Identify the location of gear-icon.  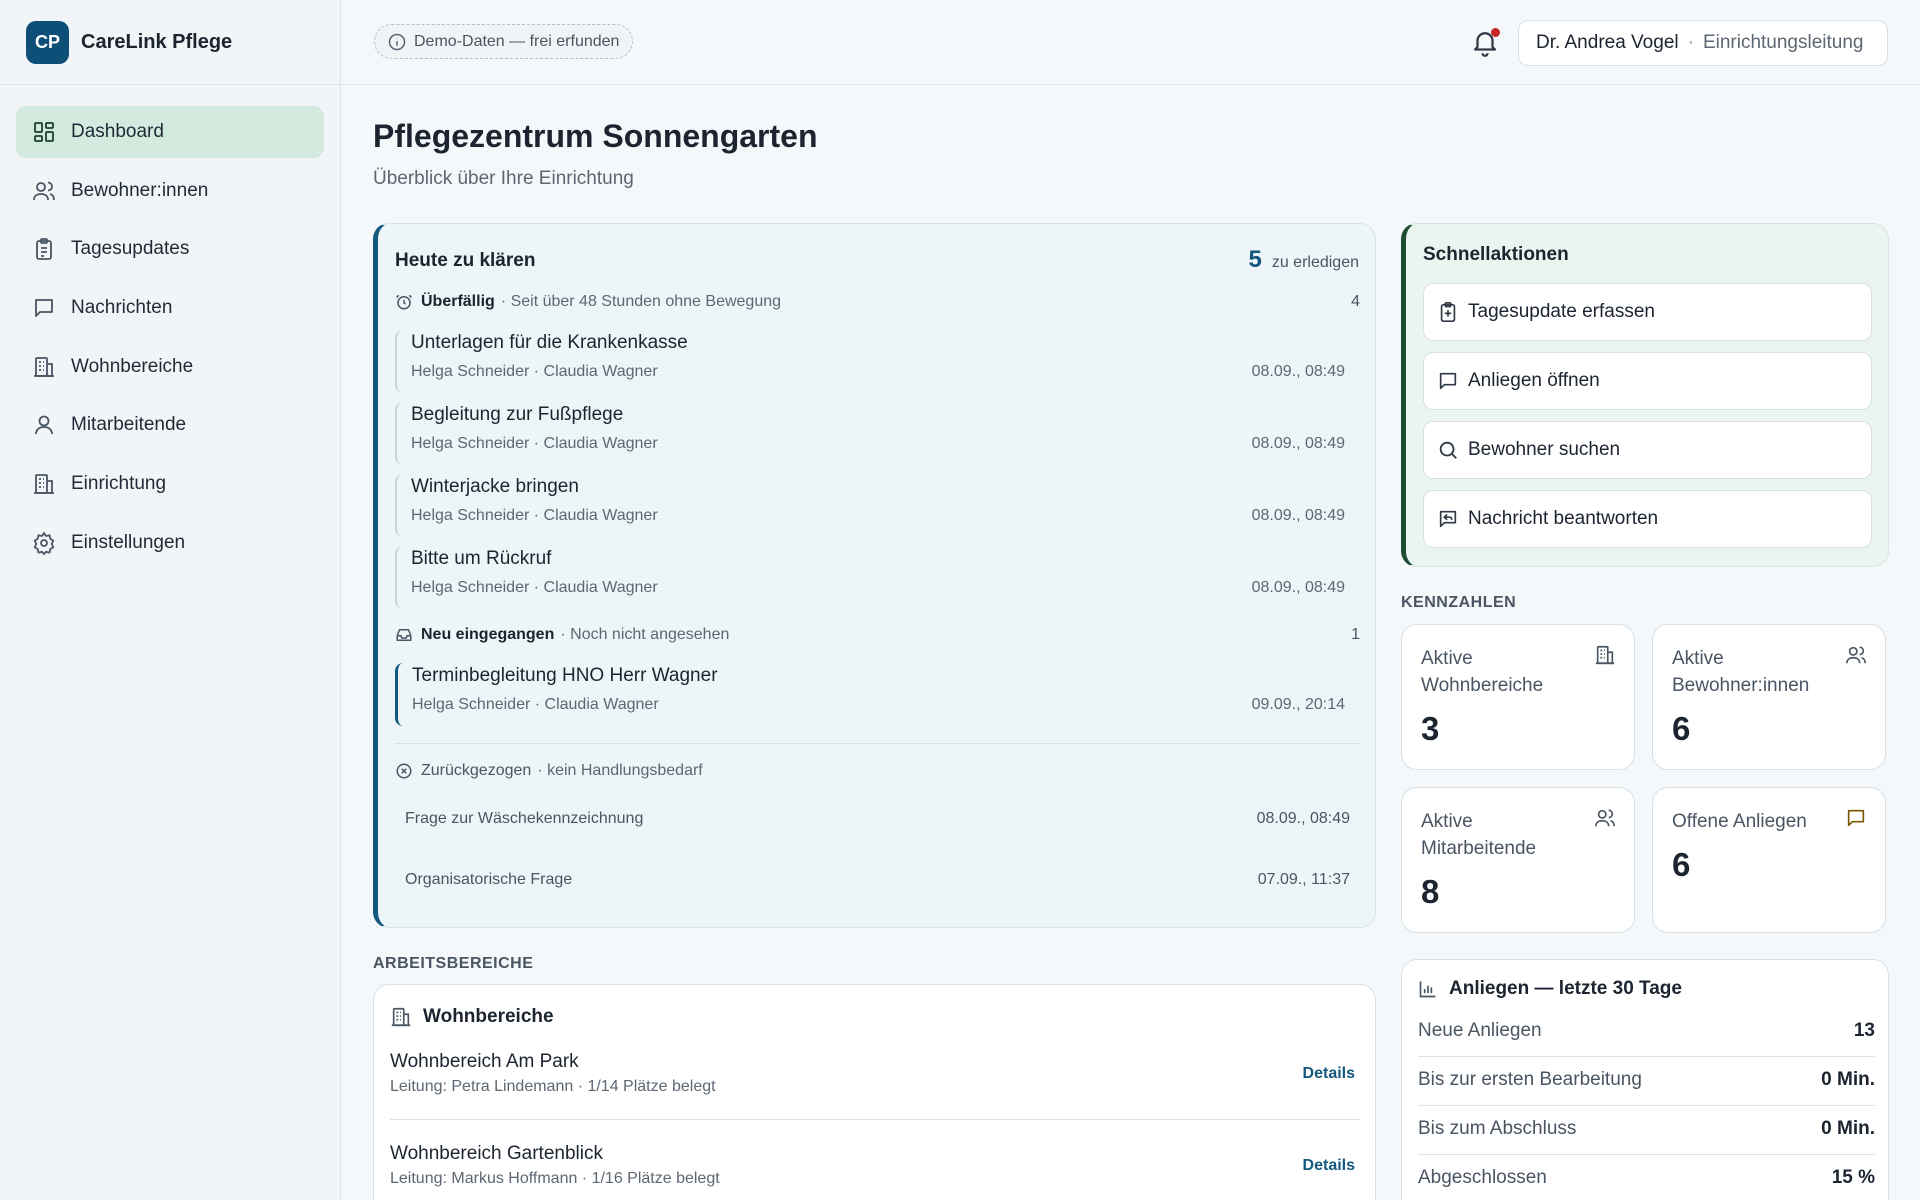
(44, 543).